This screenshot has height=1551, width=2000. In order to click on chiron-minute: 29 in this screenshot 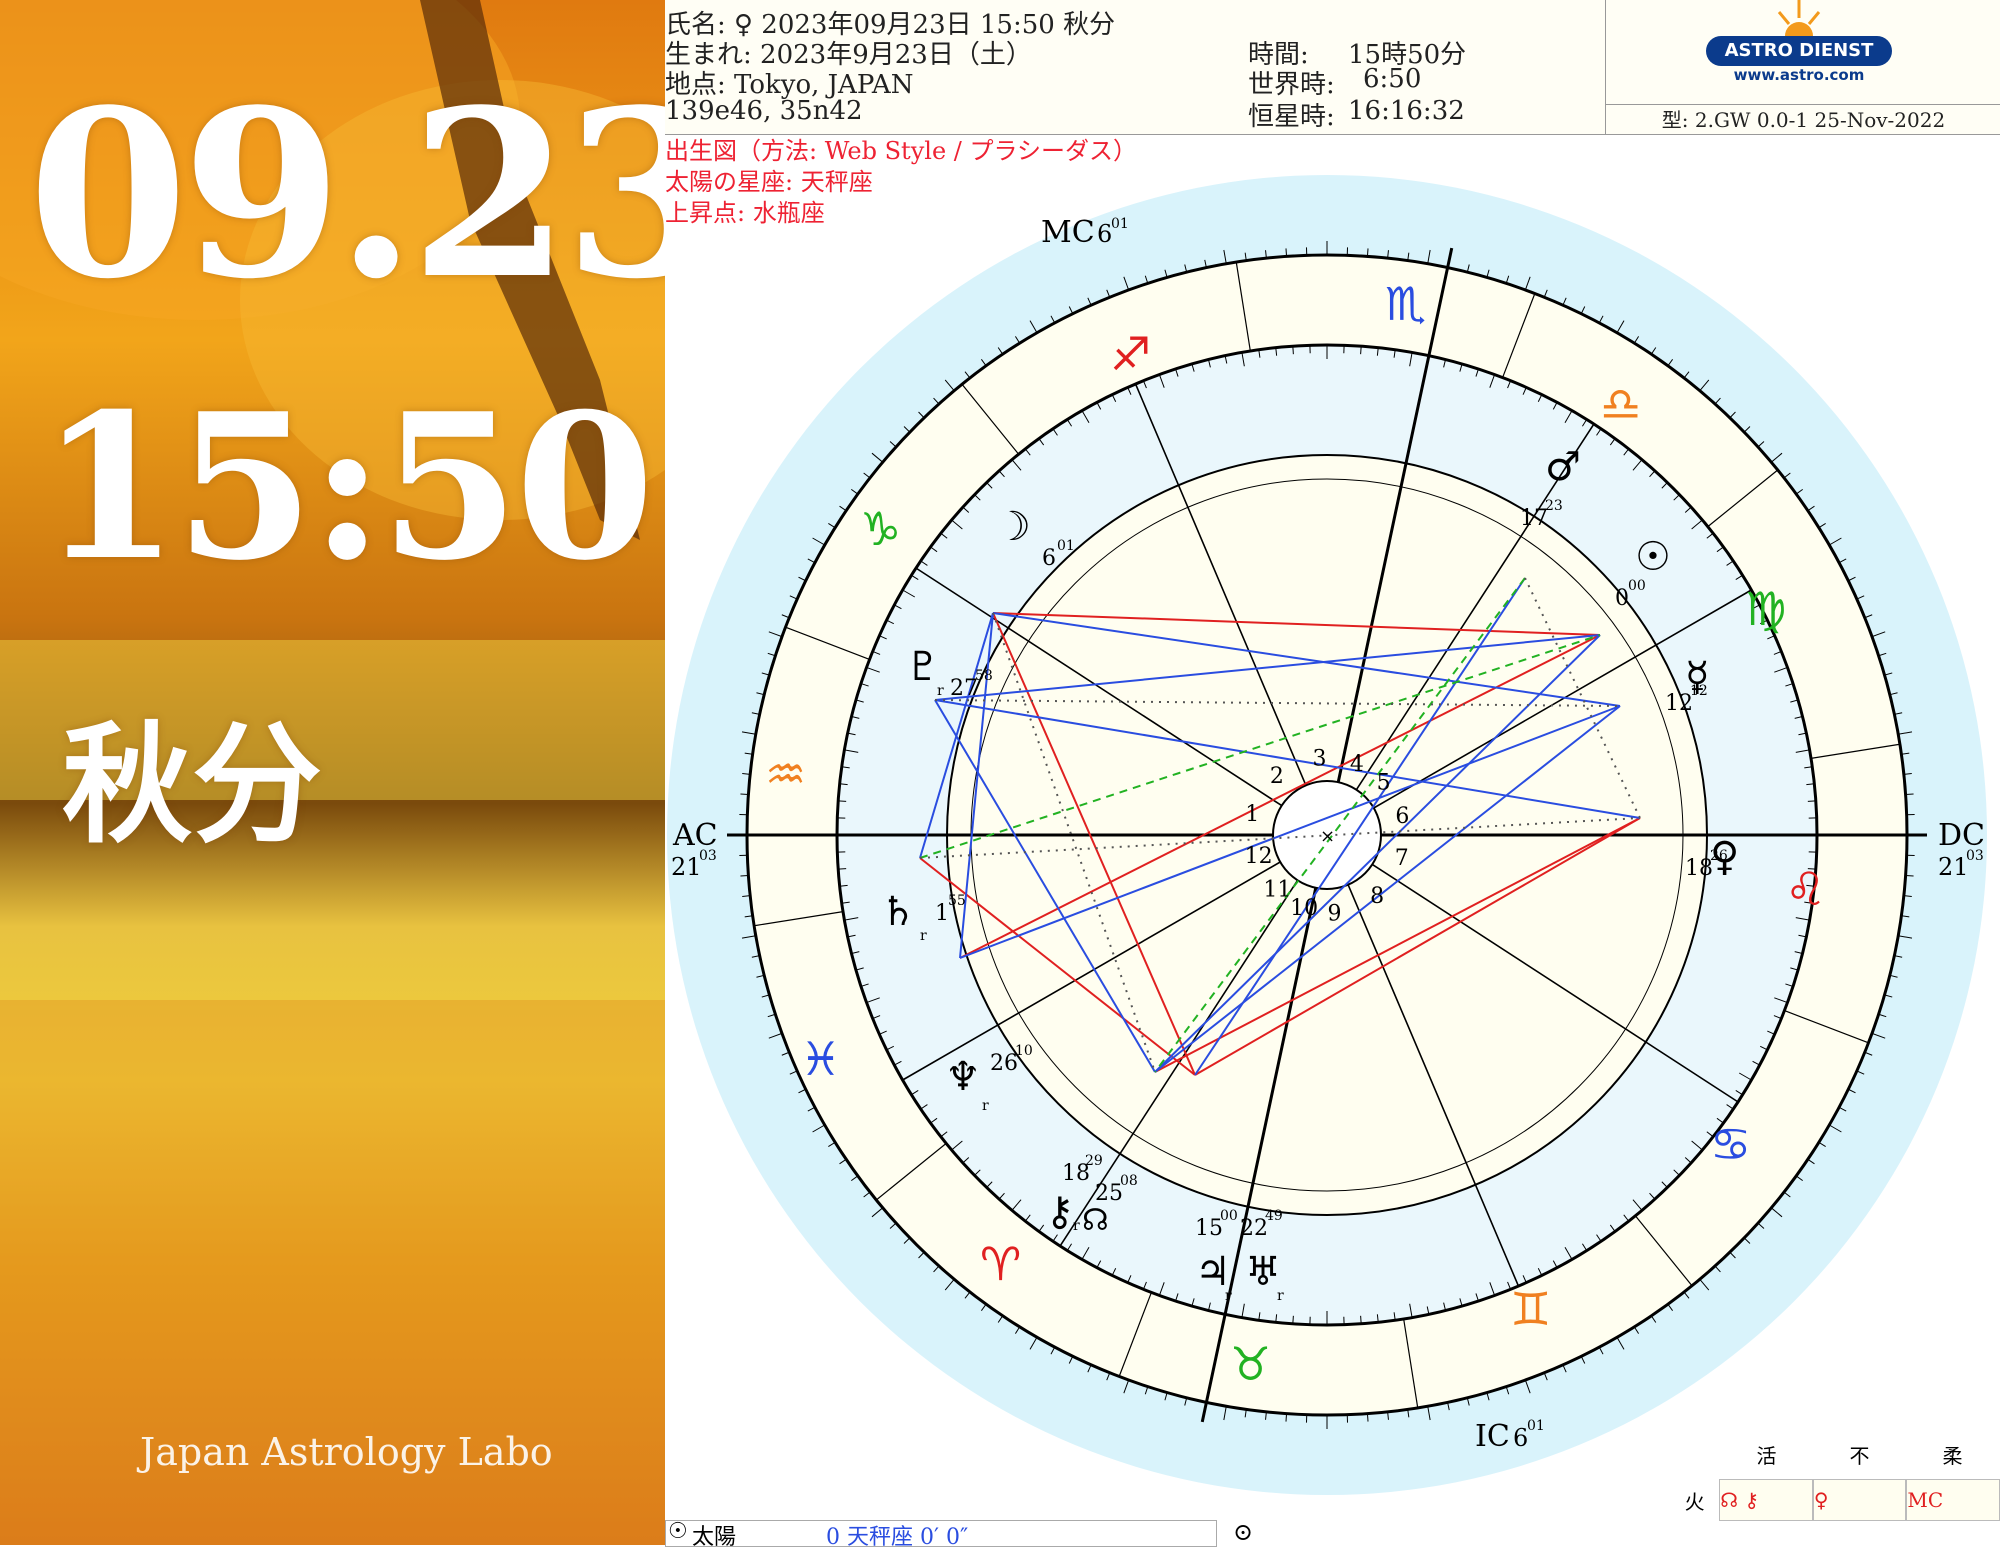, I will do `click(1094, 1161)`.